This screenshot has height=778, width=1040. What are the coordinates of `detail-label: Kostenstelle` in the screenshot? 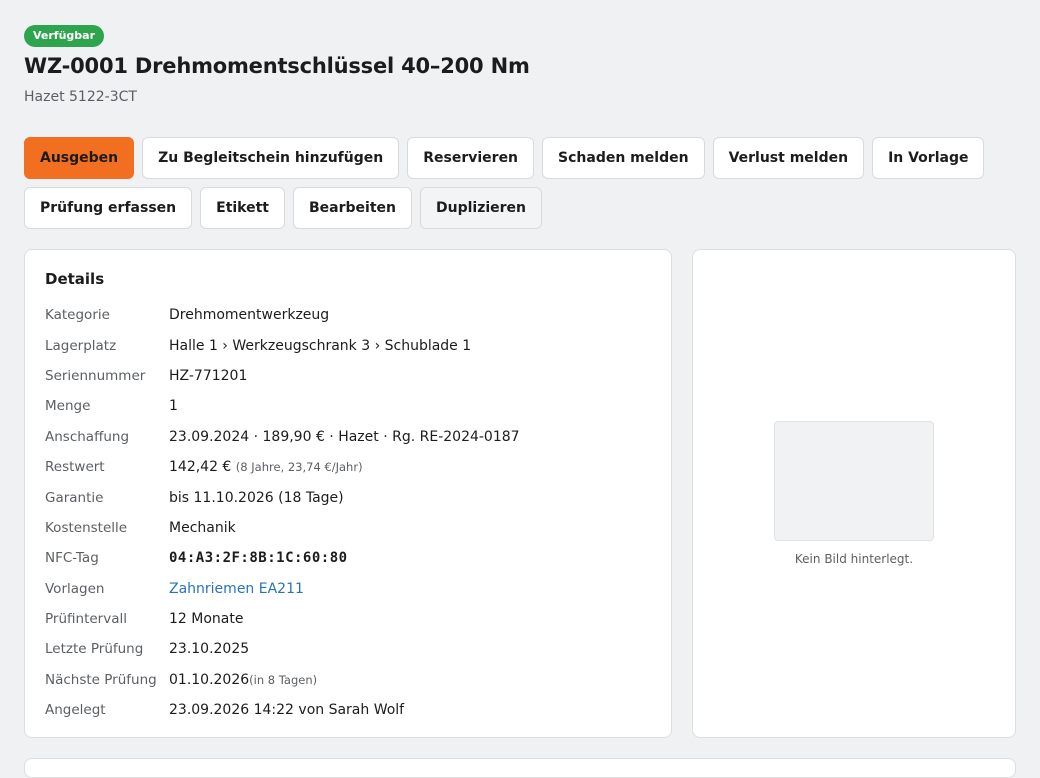 It's located at (86, 527).